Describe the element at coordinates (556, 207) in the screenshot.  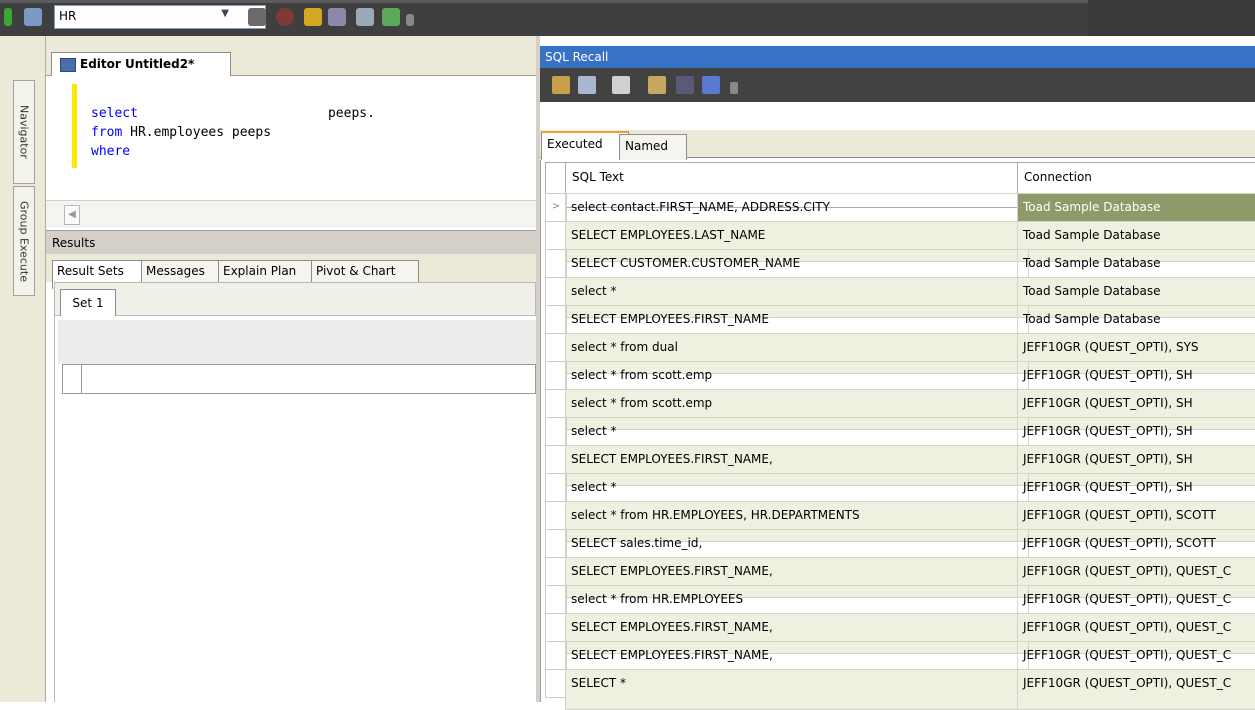
I see `row-indicator: >` at that location.